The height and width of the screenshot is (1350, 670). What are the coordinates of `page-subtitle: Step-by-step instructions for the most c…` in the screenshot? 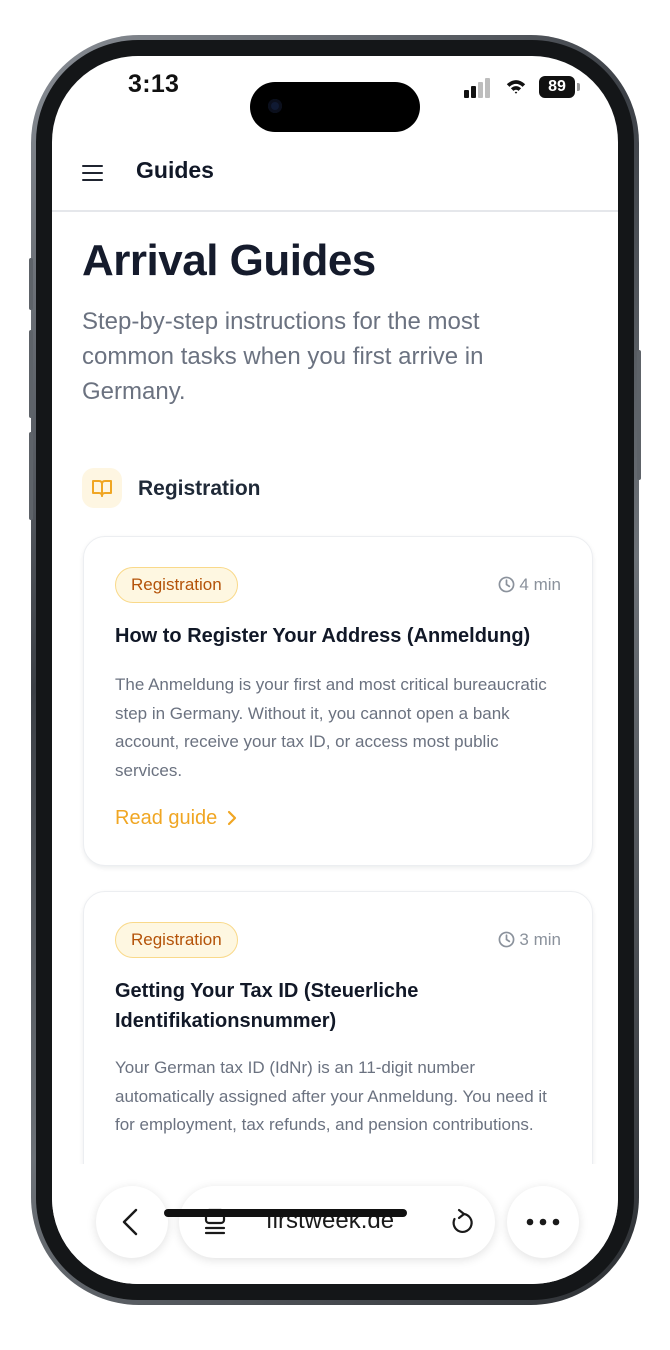 It's located at (283, 356).